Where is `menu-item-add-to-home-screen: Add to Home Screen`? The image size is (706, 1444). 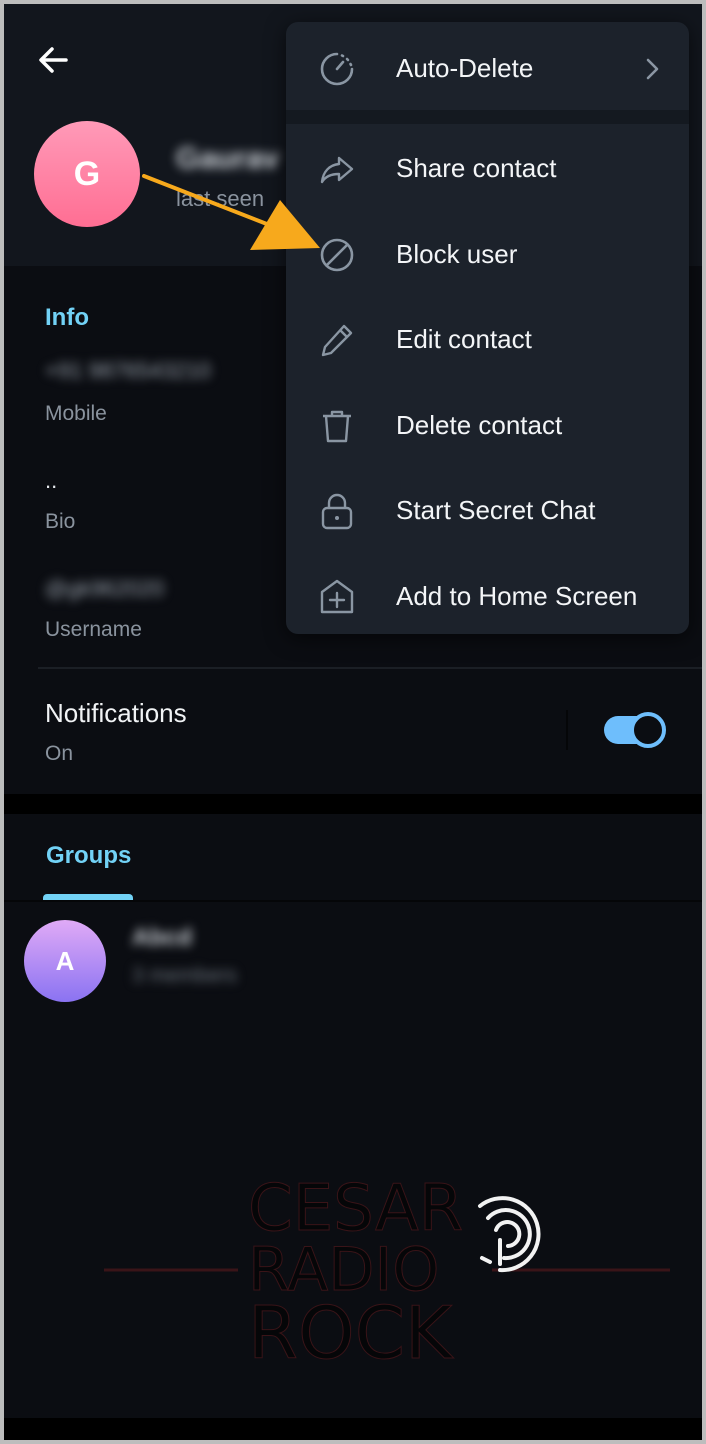
menu-item-add-to-home-screen: Add to Home Screen is located at coordinates (487, 594).